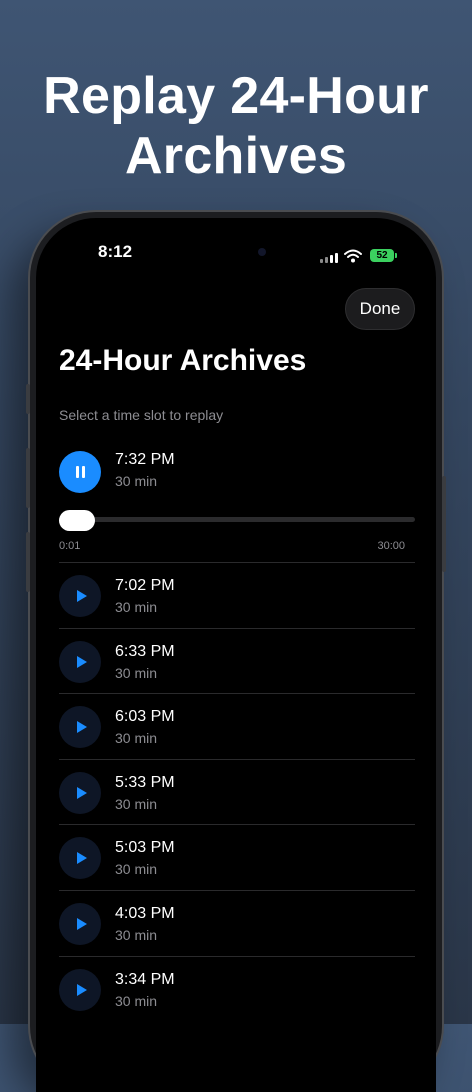 This screenshot has height=1092, width=472. I want to click on now-playing-time: 7:32 PM, so click(145, 459).